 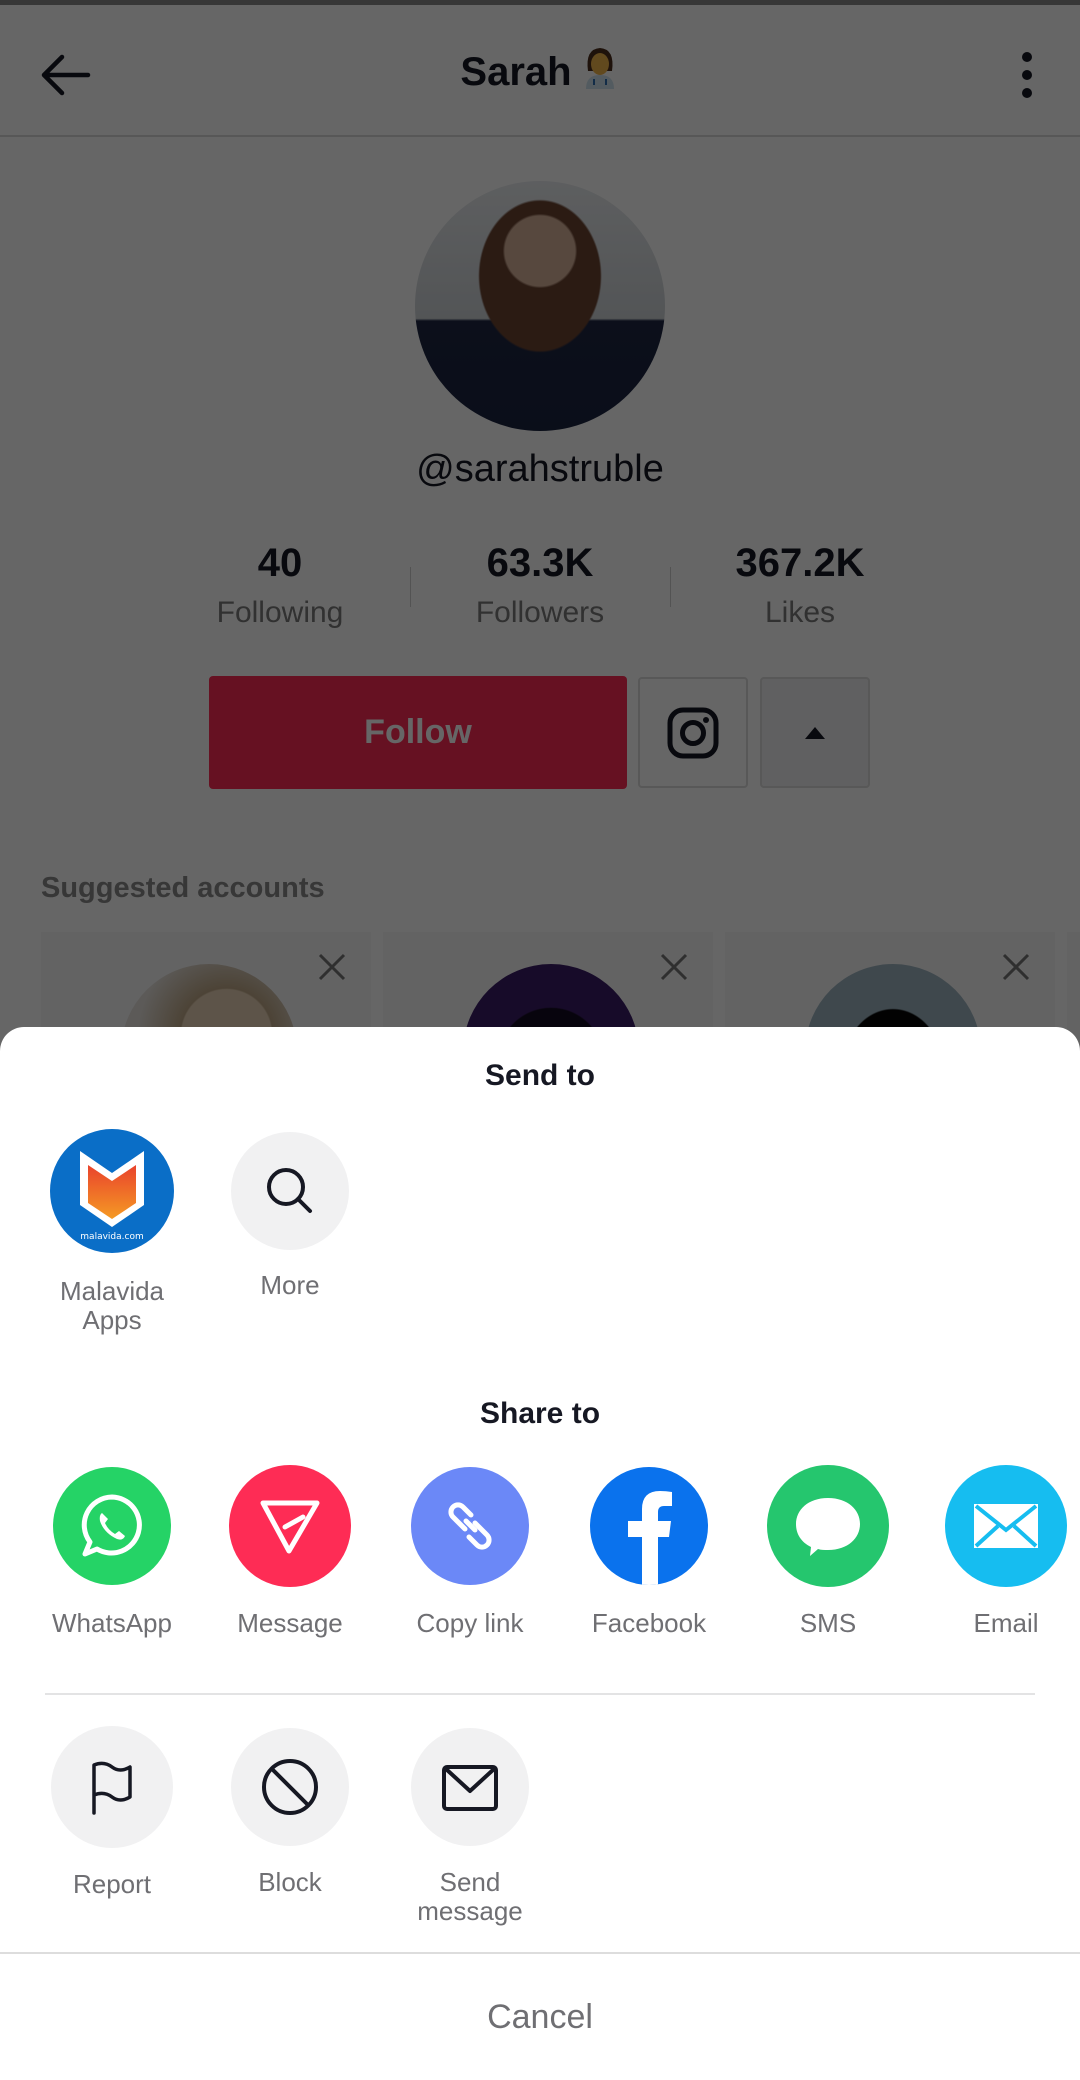 What do you see at coordinates (112, 1526) in the screenshot?
I see `whatsapp-icon` at bounding box center [112, 1526].